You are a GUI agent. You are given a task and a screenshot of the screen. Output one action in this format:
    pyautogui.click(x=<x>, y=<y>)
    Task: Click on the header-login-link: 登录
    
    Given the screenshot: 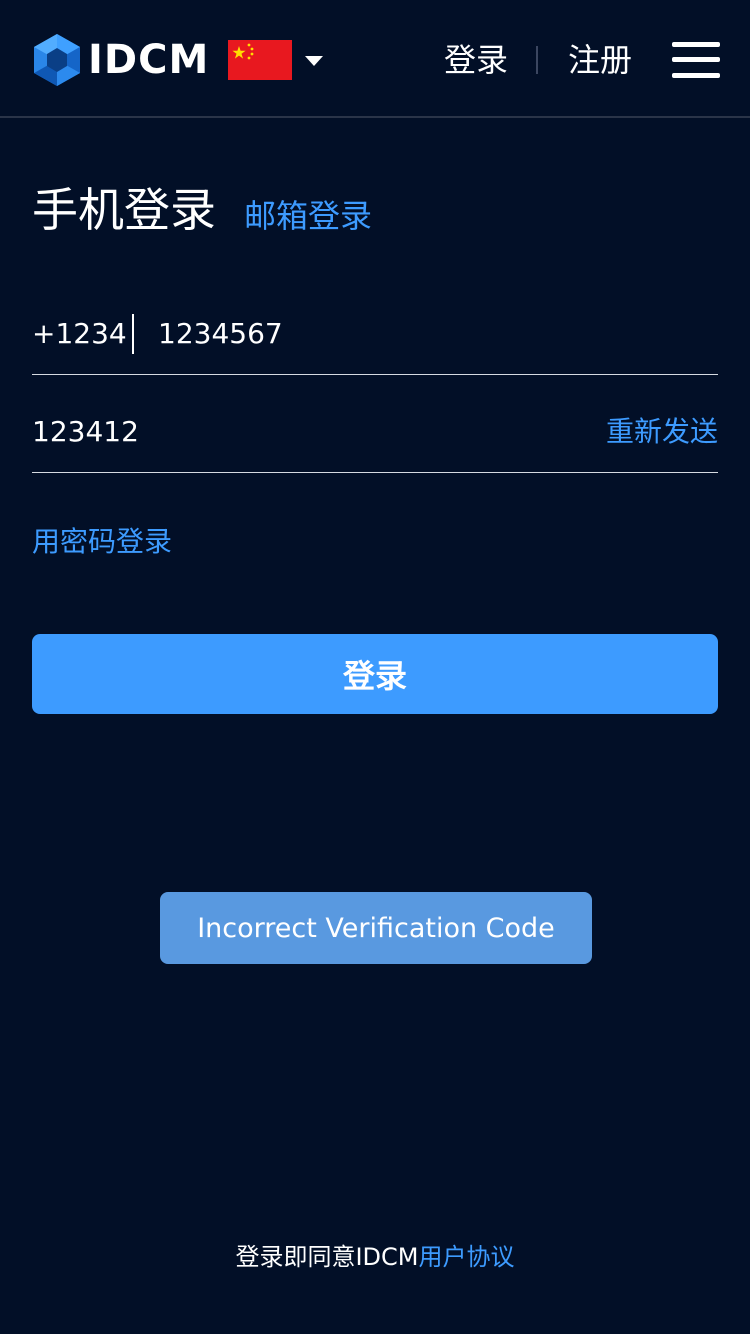 What is the action you would take?
    pyautogui.click(x=476, y=60)
    